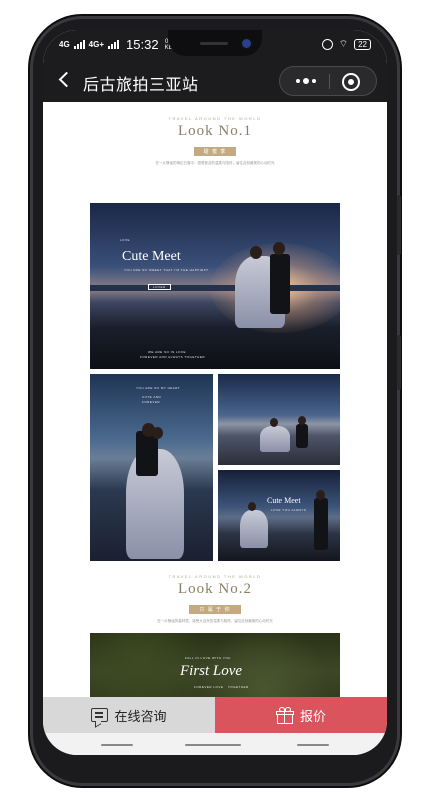  I want to click on right-bottom-photo-title: Cute Meet, so click(284, 500).